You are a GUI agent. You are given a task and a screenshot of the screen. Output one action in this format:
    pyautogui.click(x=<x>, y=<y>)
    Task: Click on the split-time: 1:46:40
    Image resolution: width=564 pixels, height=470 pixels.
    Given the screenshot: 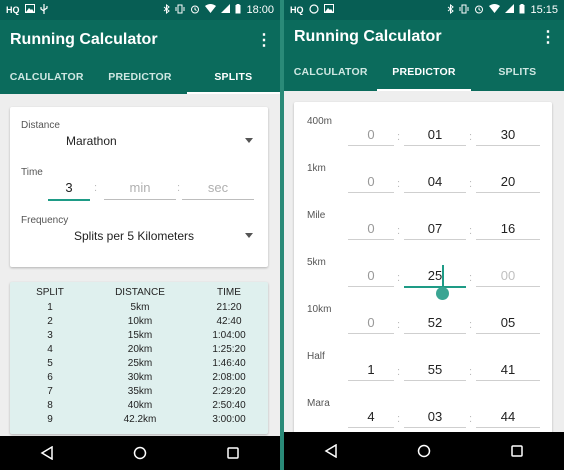 What is the action you would take?
    pyautogui.click(x=229, y=363)
    